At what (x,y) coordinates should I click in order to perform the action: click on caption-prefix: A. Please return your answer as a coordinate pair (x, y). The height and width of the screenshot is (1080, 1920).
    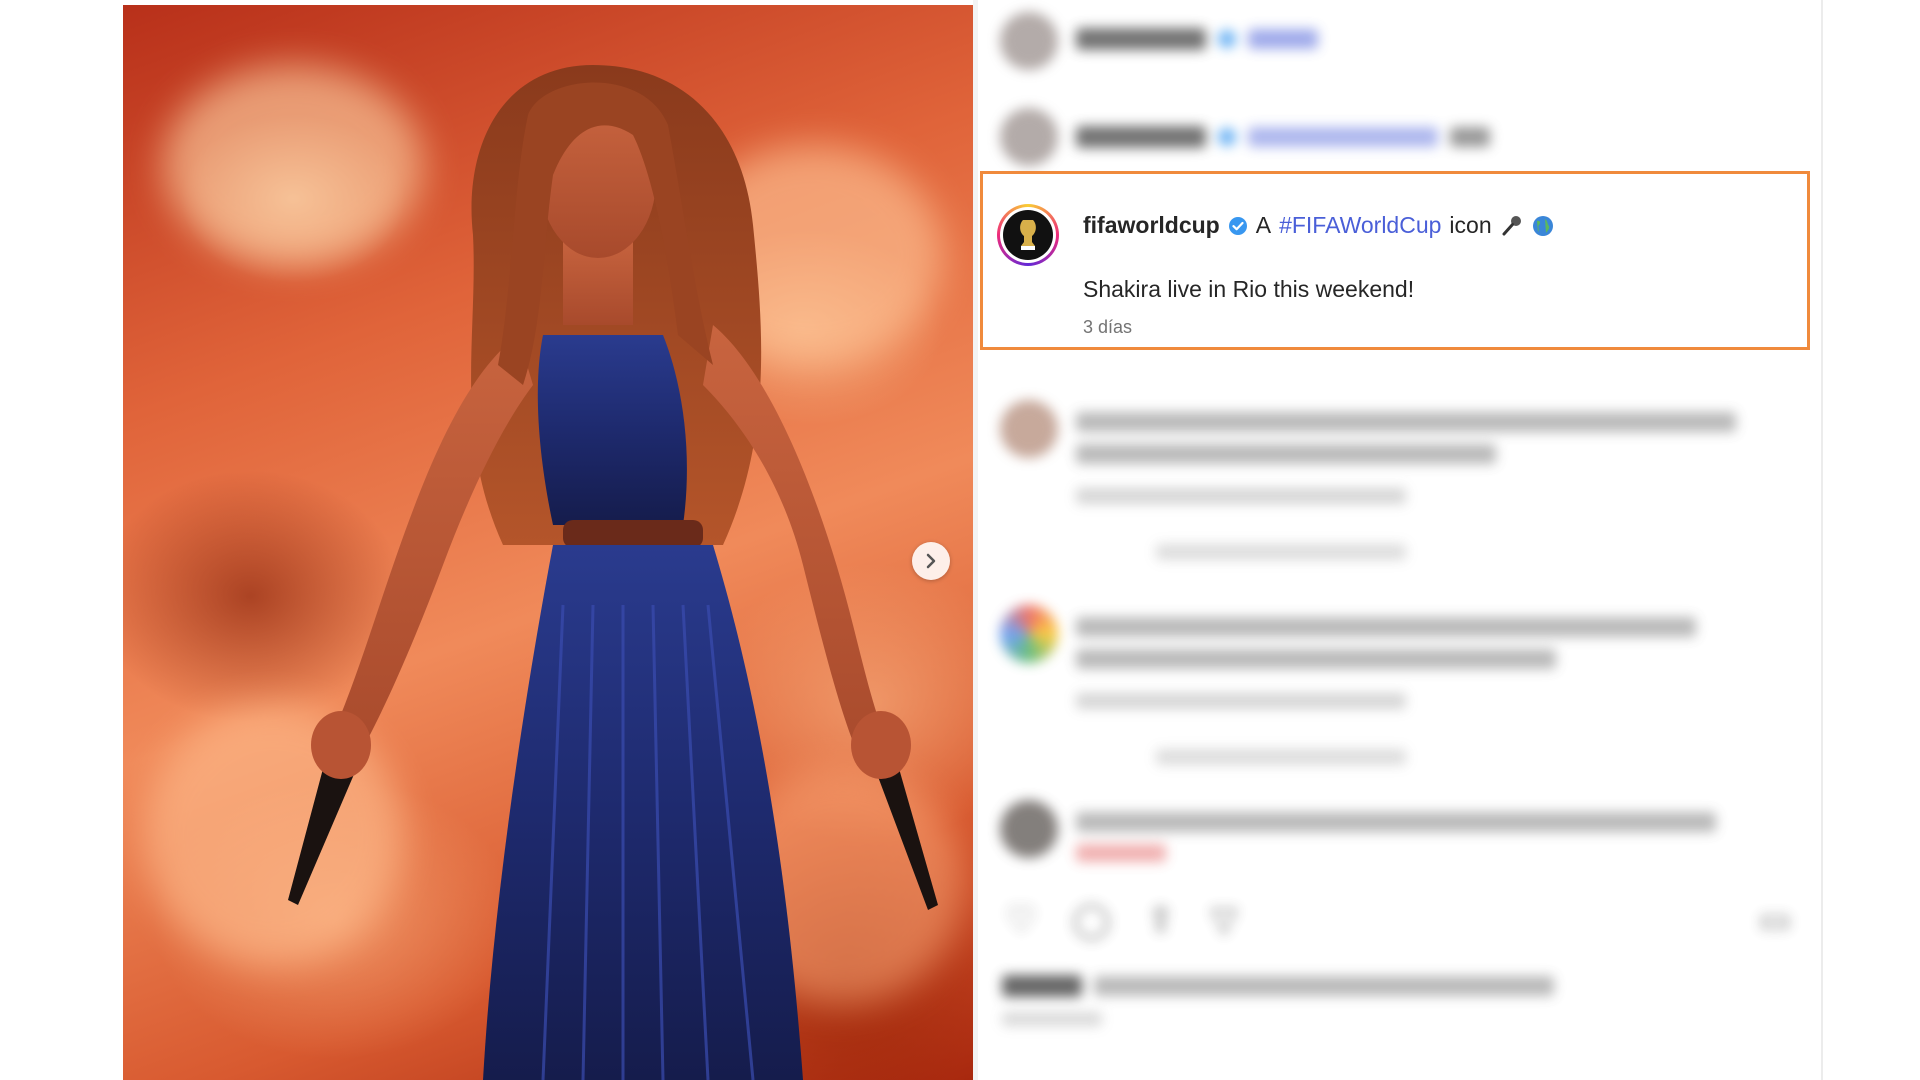
    Looking at the image, I should click on (1263, 225).